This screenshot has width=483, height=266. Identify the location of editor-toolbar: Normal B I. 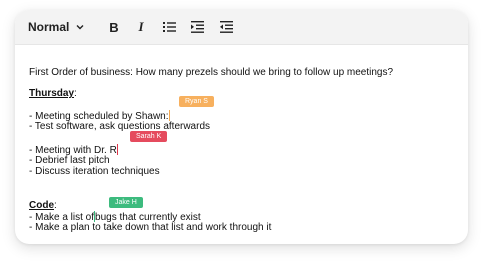
(241, 27).